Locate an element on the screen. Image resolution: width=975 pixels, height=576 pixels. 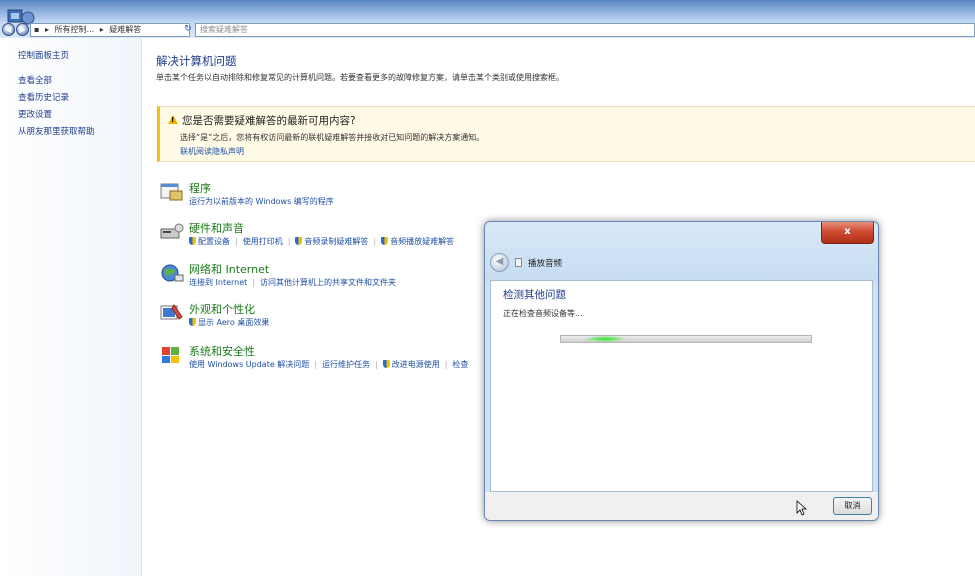
forward-button: ▶ is located at coordinates (22, 29).